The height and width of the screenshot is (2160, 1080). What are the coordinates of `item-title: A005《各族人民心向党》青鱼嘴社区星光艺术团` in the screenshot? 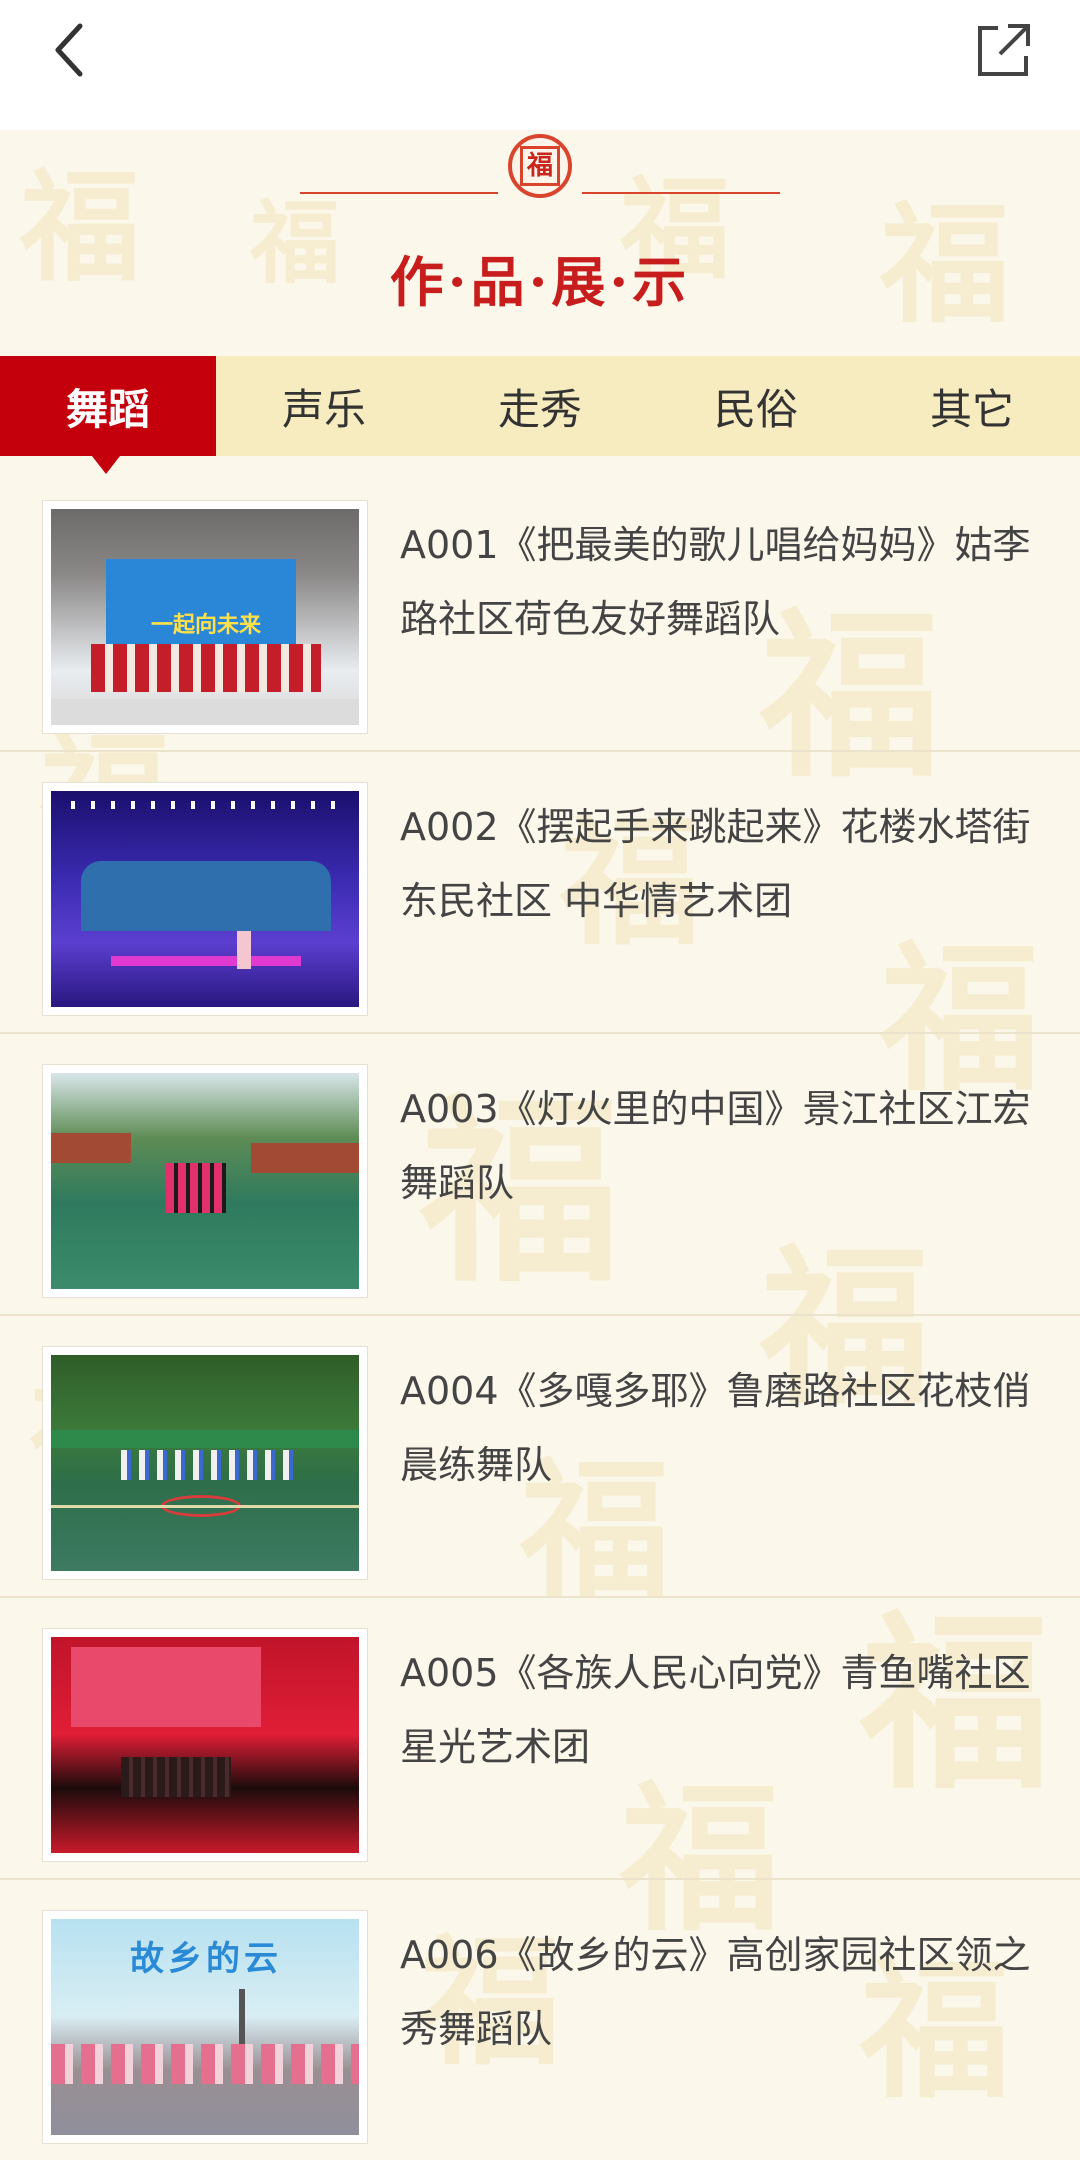 It's located at (715, 1710).